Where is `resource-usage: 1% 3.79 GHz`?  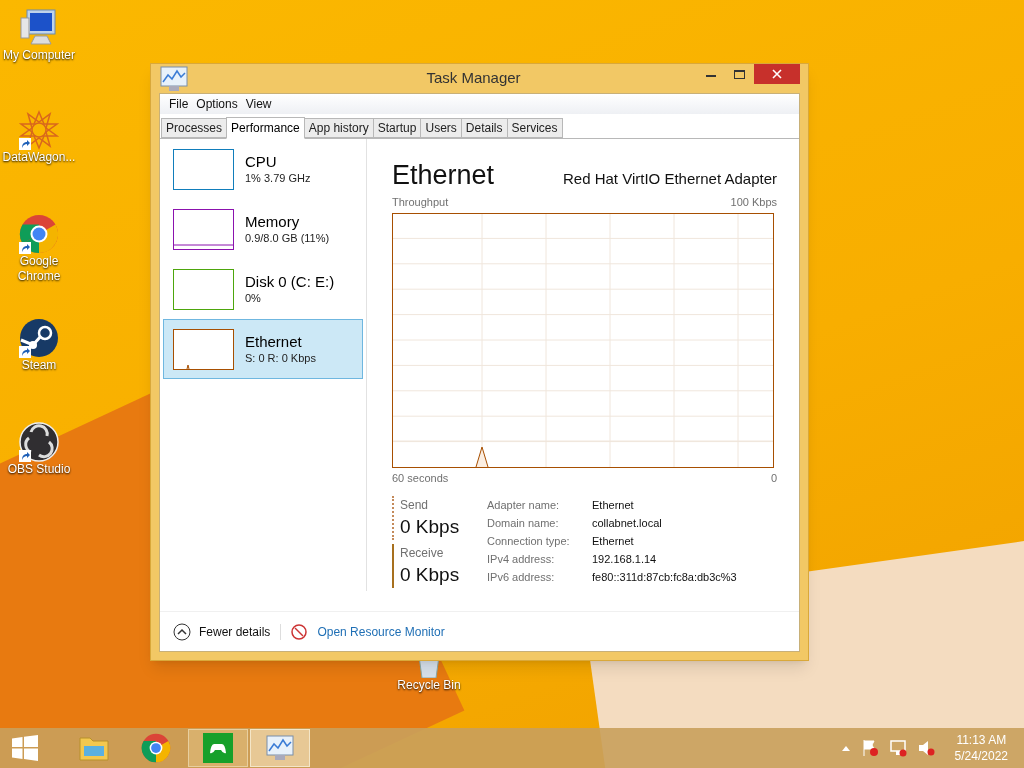
resource-usage: 1% 3.79 GHz is located at coordinates (278, 178).